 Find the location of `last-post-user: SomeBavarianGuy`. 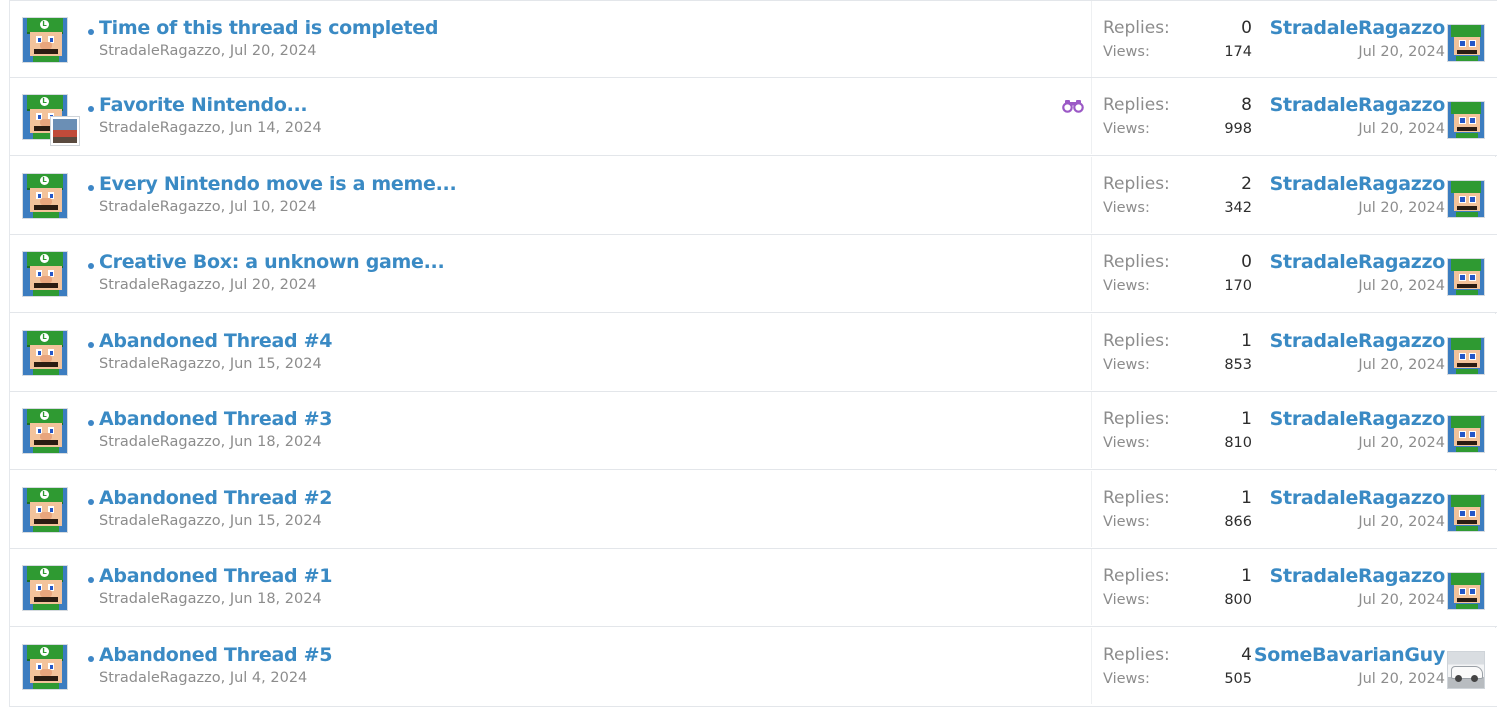

last-post-user: SomeBavarianGuy is located at coordinates (1349, 655).